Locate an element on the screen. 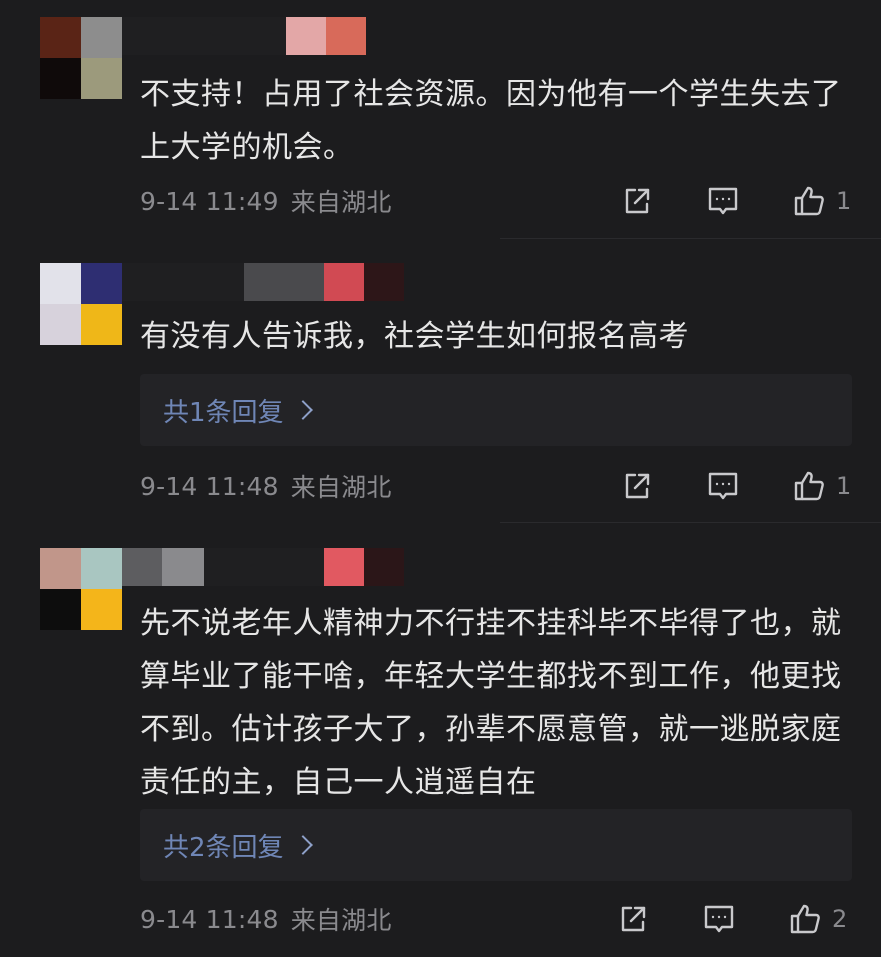 Image resolution: width=881 pixels, height=957 pixels. view-replies-label: 共2条回复 is located at coordinates (223, 847).